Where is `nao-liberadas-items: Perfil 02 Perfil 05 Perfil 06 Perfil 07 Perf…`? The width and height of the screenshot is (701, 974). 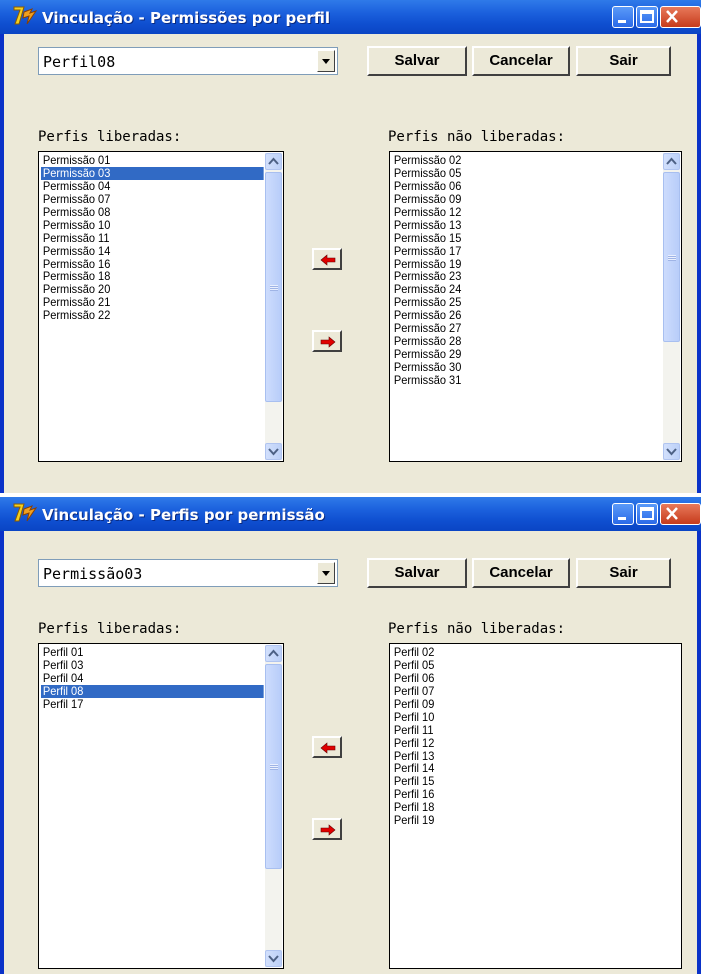
nao-liberadas-items: Perfil 02 Perfil 05 Perfil 06 Perfil 07 Perf… is located at coordinates (536, 736).